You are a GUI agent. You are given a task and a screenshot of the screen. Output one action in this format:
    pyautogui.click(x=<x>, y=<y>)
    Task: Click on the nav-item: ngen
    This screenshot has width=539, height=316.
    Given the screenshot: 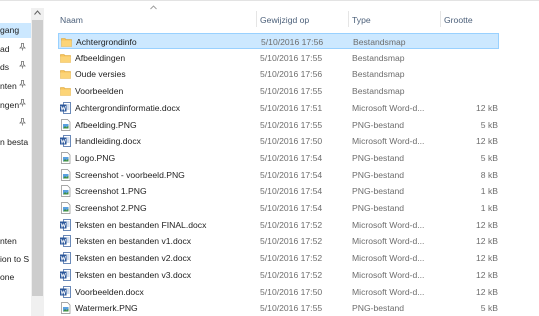 What is the action you would take?
    pyautogui.click(x=13, y=105)
    